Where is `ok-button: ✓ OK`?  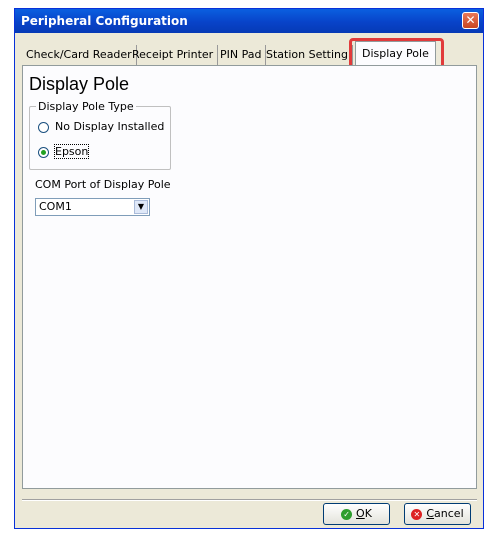 ok-button: ✓ OK is located at coordinates (356, 514).